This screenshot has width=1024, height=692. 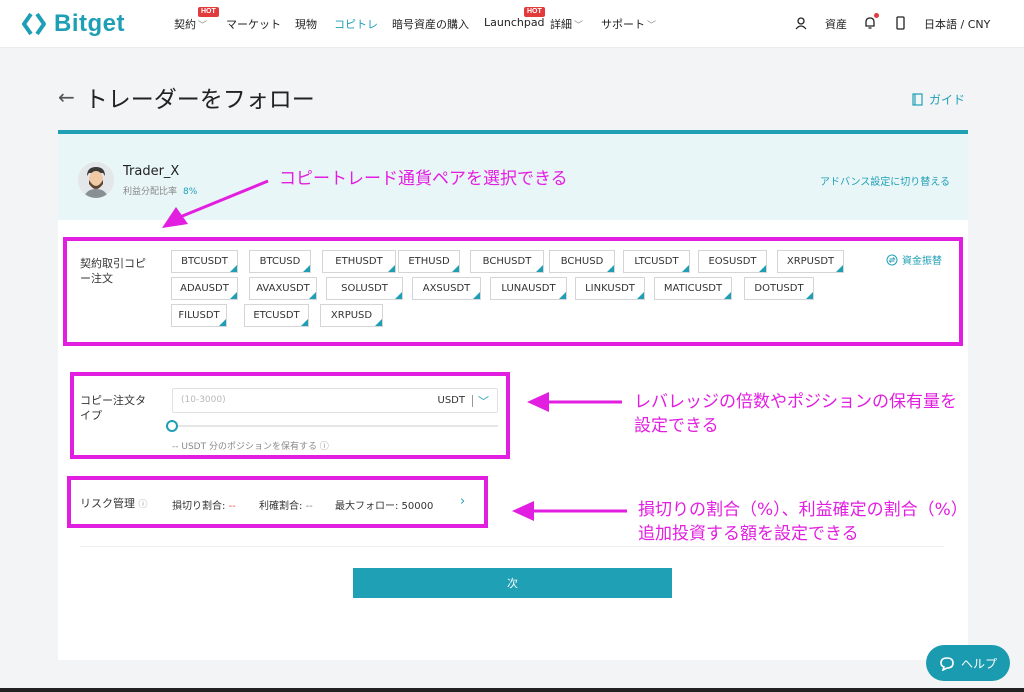 I want to click on annotation-arrowhead-risk, so click(x=523, y=511).